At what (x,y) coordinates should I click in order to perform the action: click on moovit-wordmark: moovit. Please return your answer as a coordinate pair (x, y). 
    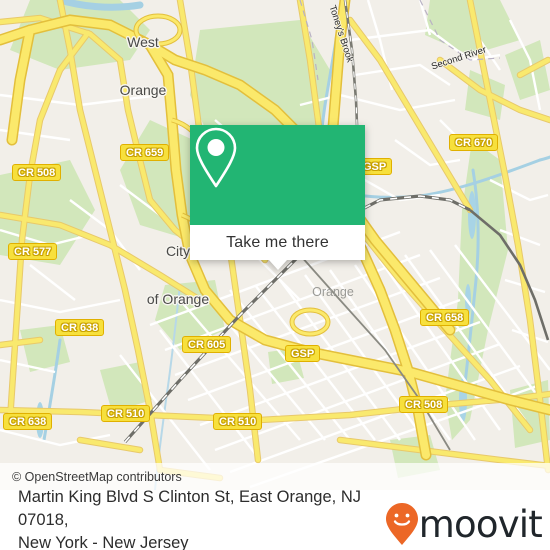
    Looking at the image, I should click on (480, 524).